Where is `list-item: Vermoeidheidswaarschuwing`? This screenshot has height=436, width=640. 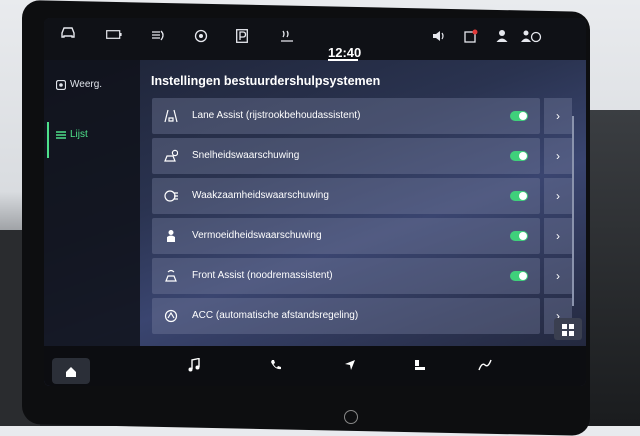
list-item: Vermoeidheidswaarschuwing is located at coordinates (346, 236).